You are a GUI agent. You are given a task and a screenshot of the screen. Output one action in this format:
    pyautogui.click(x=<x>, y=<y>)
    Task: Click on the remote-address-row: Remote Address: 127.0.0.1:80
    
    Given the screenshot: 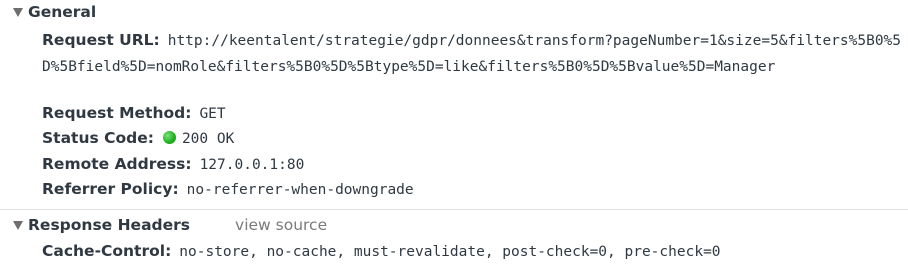 What is the action you would take?
    pyautogui.click(x=473, y=165)
    